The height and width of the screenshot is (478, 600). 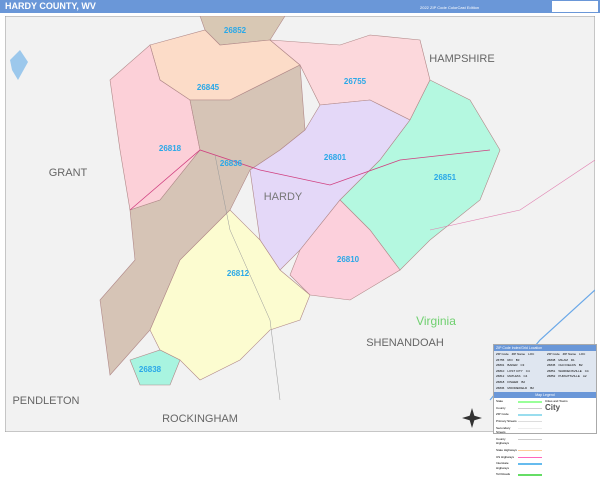 I want to click on legend-key-item: ZIP Code, so click(x=519, y=414).